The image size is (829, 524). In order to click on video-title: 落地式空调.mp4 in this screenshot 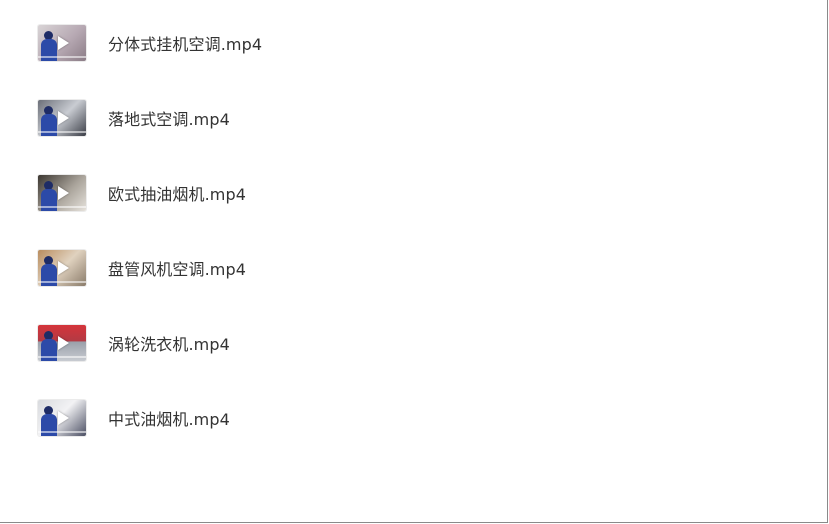, I will do `click(169, 118)`.